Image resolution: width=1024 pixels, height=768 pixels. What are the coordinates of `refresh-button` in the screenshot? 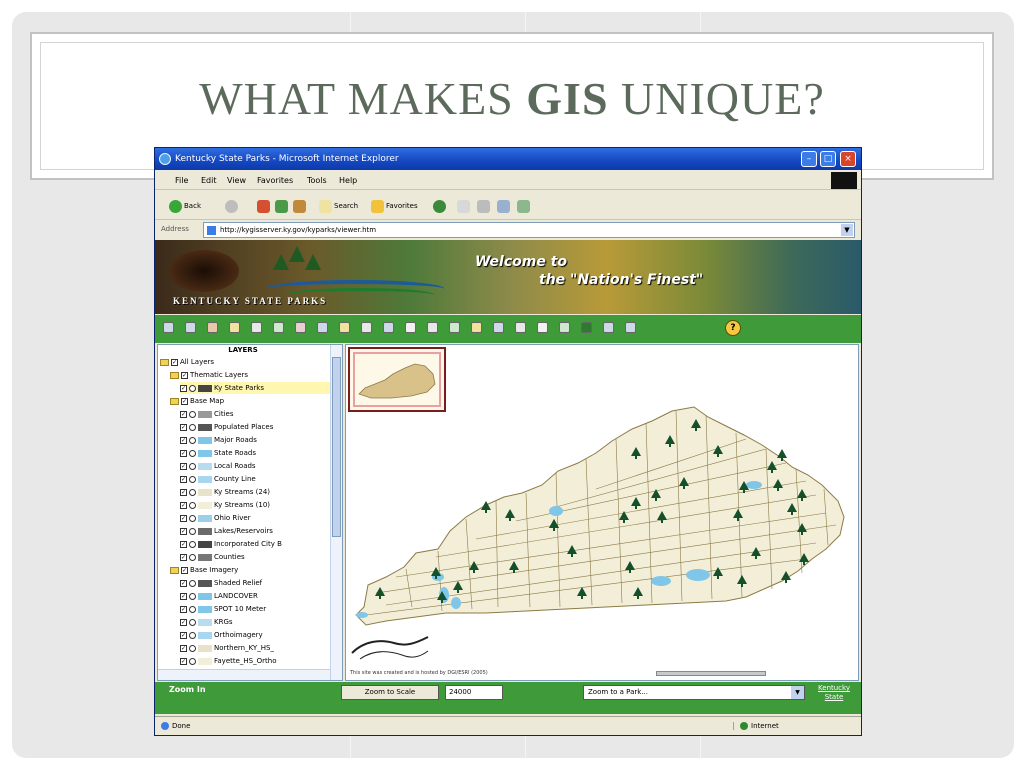 It's located at (281, 206).